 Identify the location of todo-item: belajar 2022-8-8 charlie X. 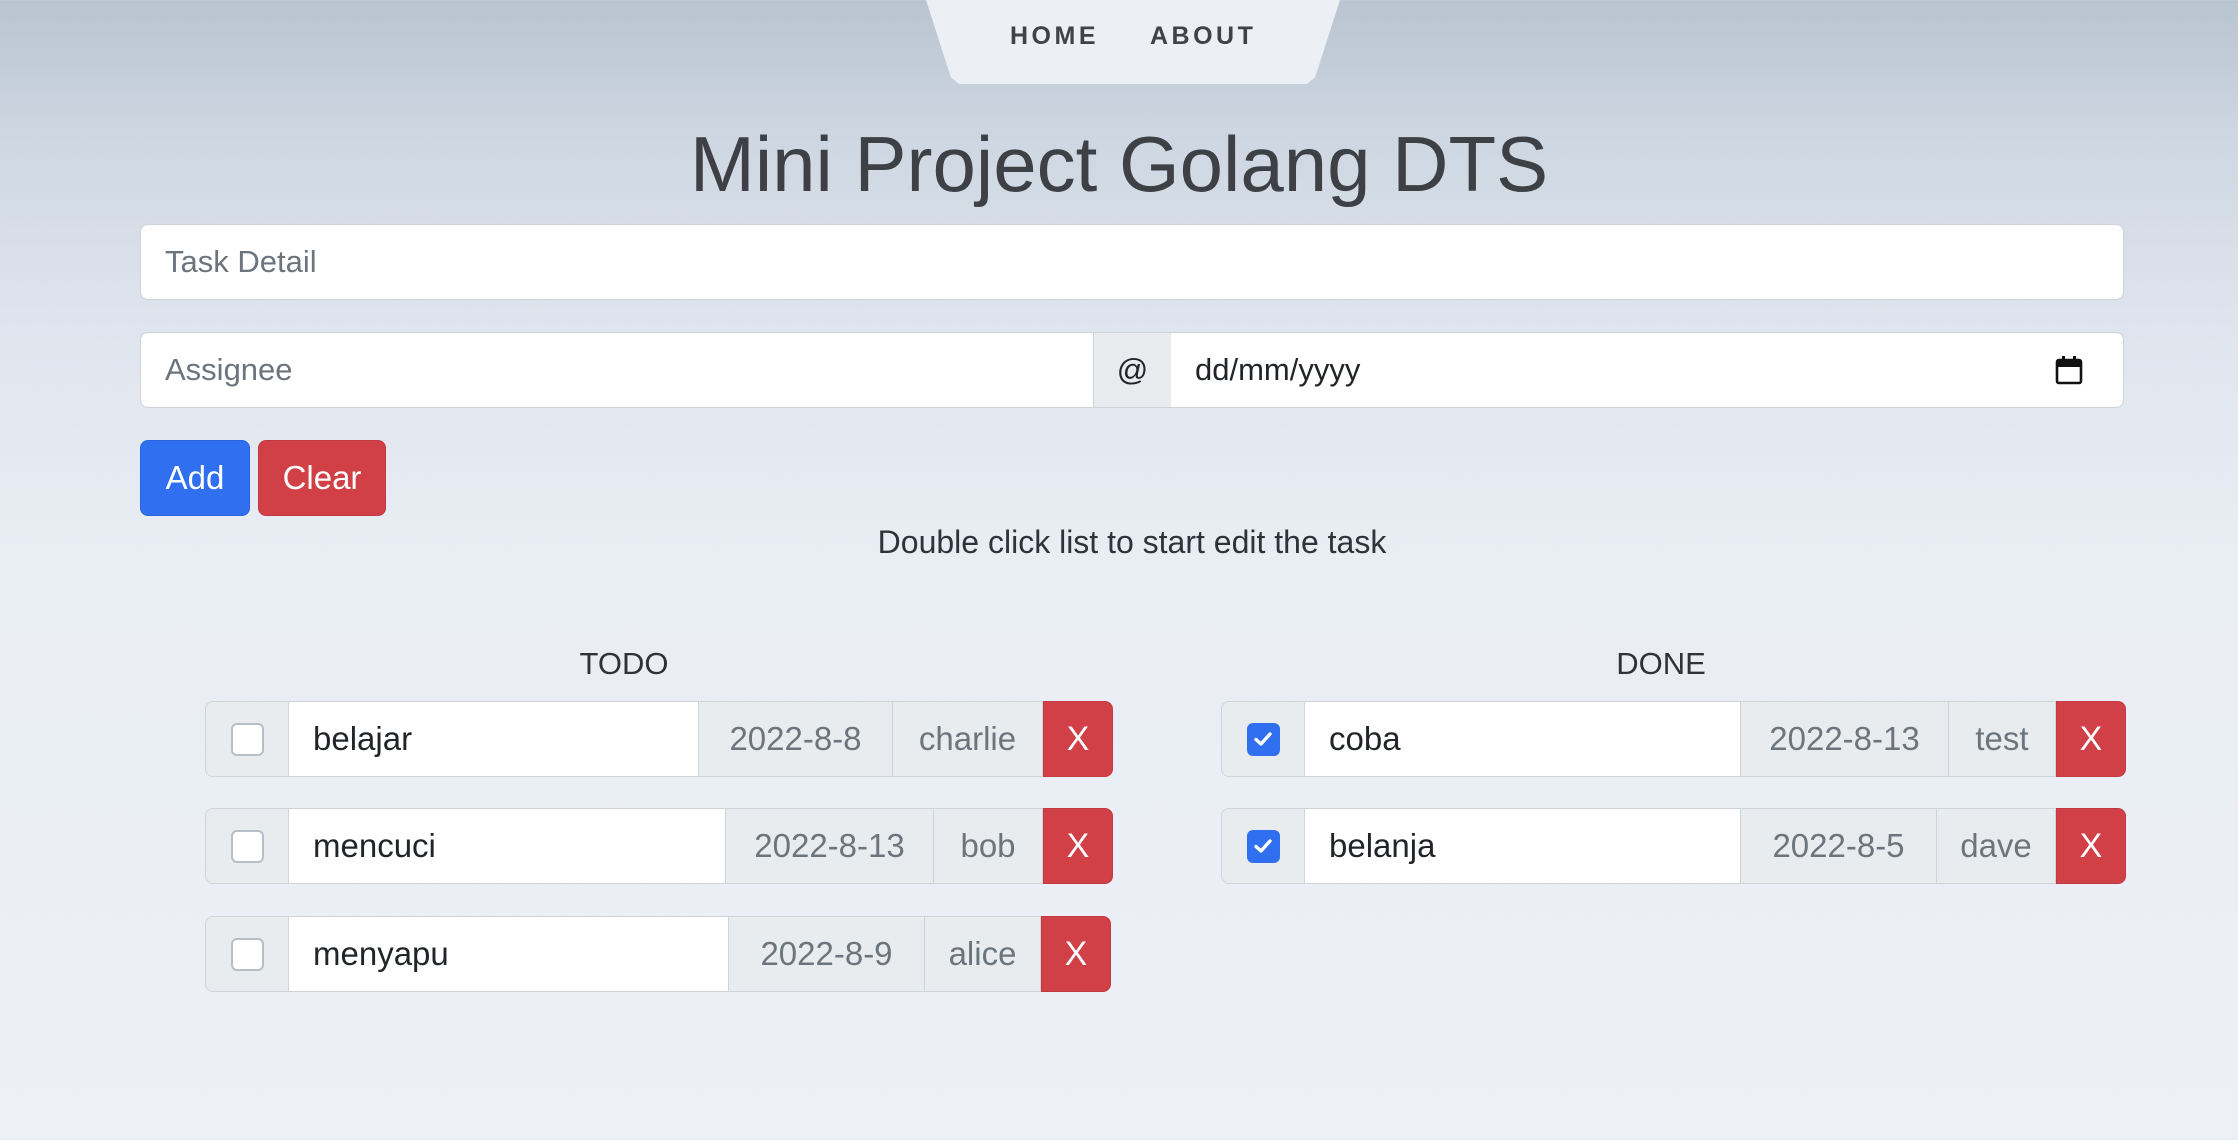
(659, 739).